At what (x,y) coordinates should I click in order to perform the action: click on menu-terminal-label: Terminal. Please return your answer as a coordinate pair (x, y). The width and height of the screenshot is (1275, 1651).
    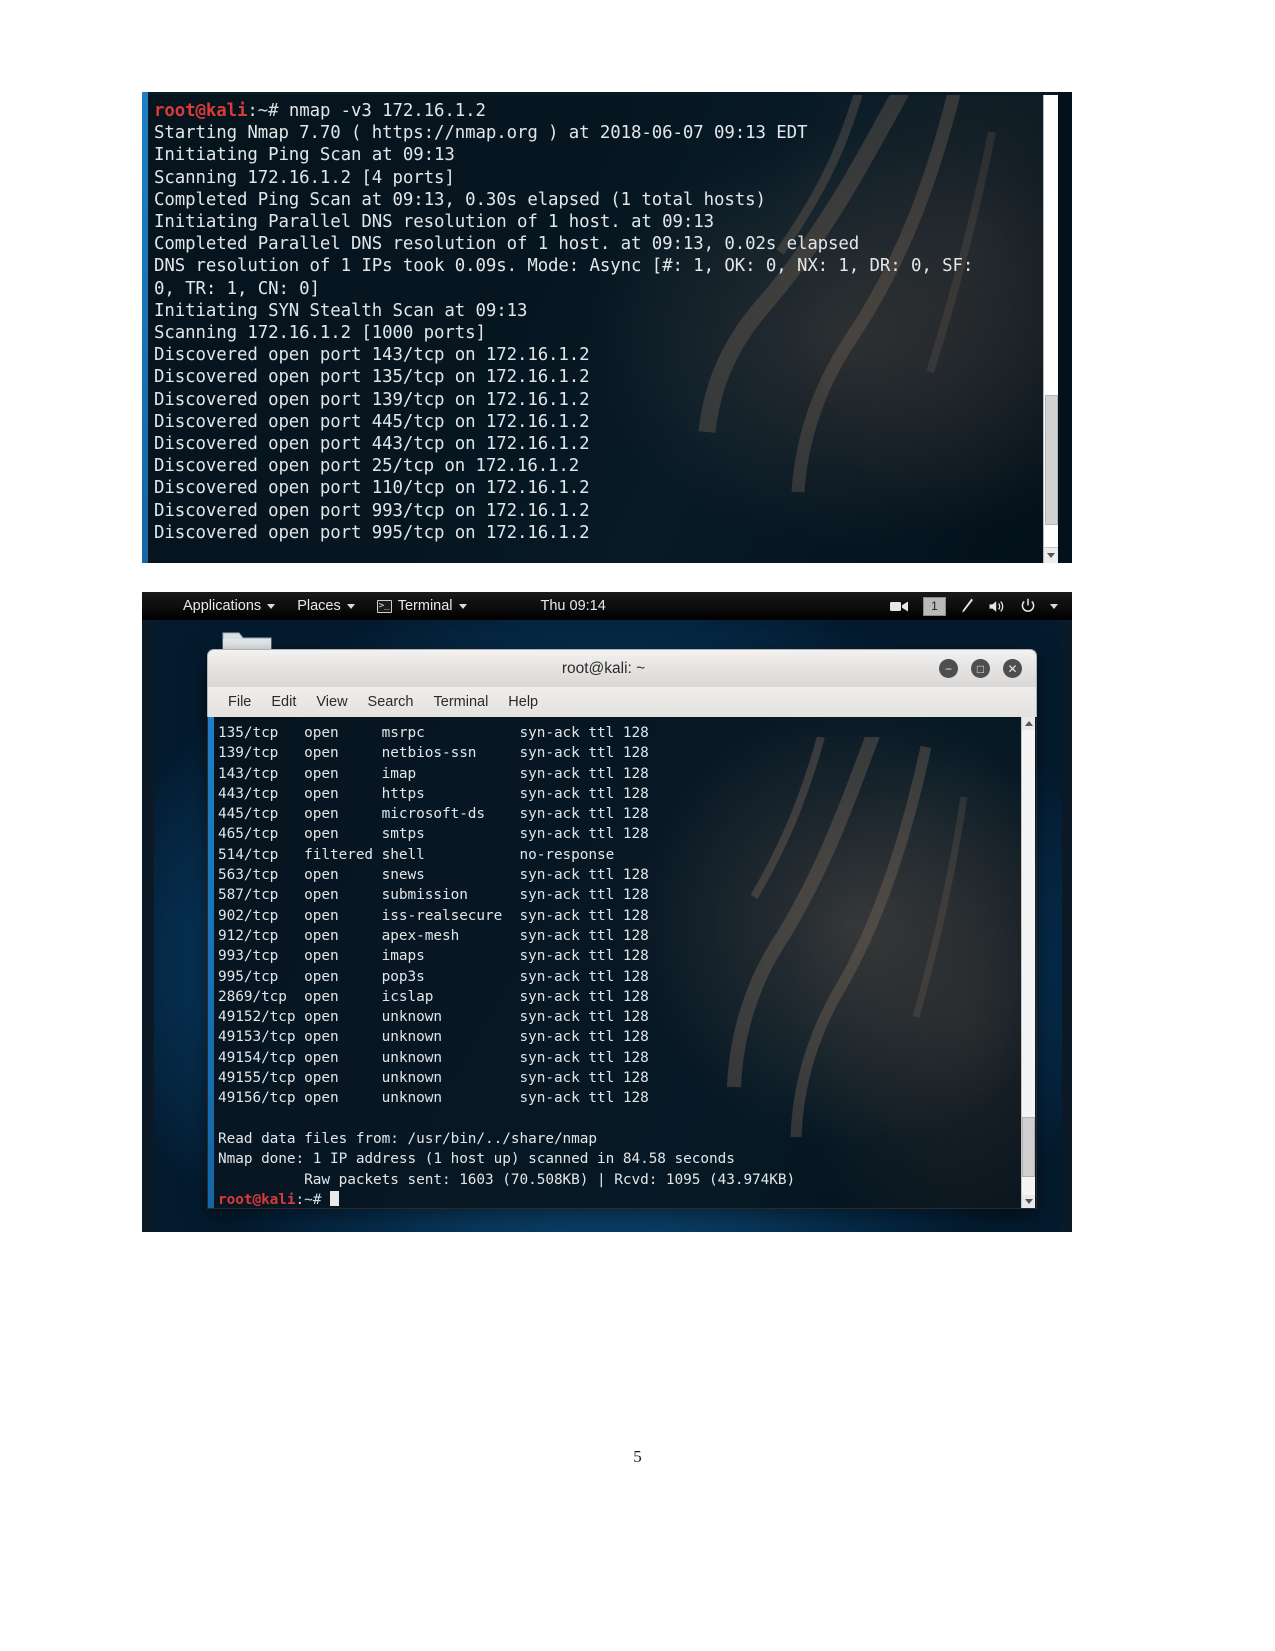
    Looking at the image, I should click on (425, 606).